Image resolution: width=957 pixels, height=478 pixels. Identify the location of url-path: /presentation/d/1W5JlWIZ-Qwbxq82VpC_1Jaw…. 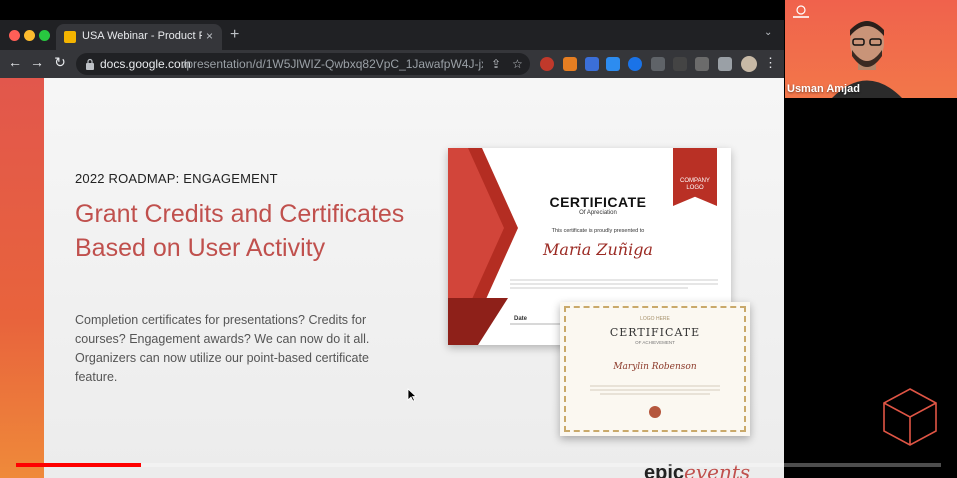
(333, 64).